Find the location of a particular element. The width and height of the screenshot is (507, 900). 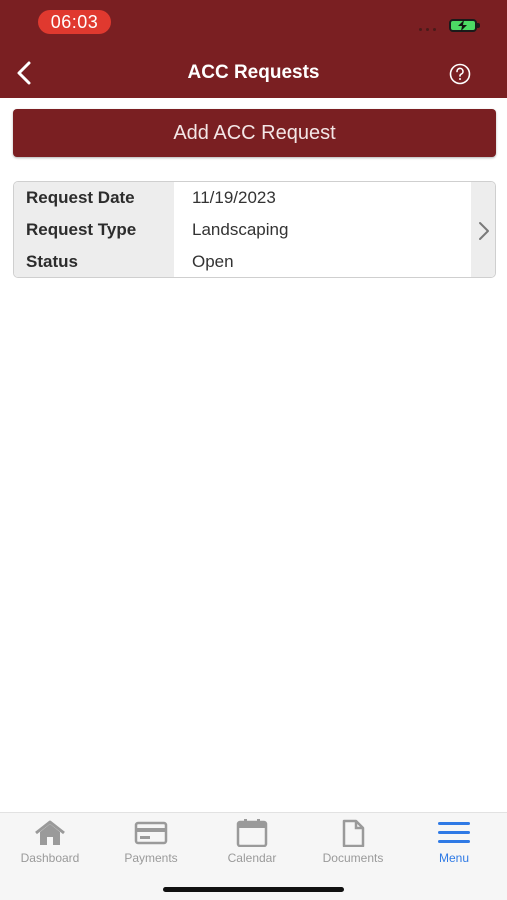

signal-icon is located at coordinates (430, 29).